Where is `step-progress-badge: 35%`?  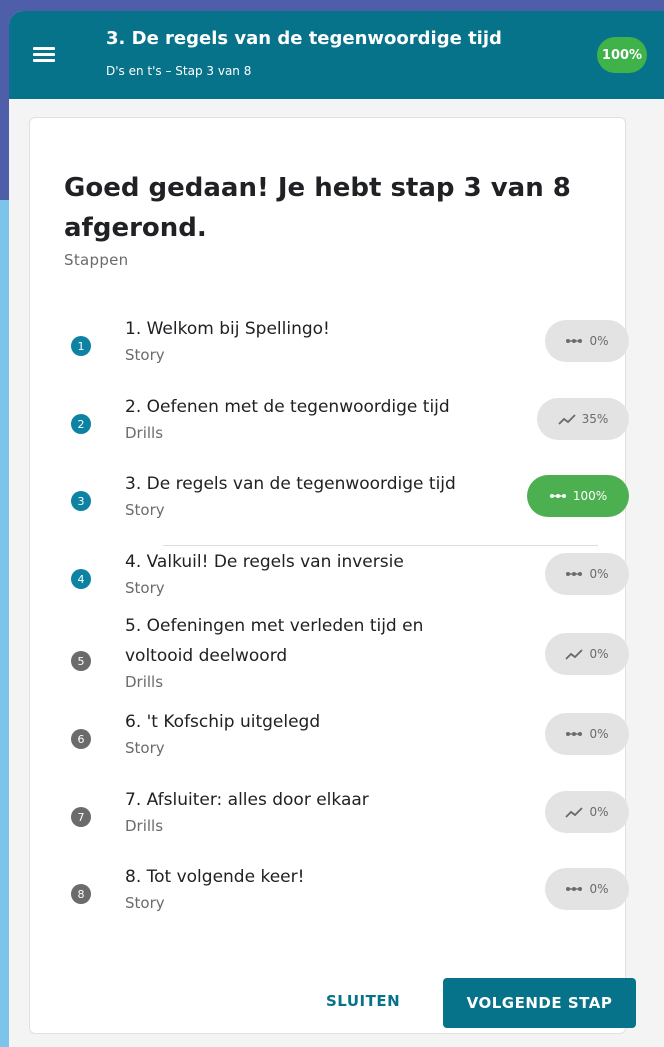
step-progress-badge: 35% is located at coordinates (583, 419).